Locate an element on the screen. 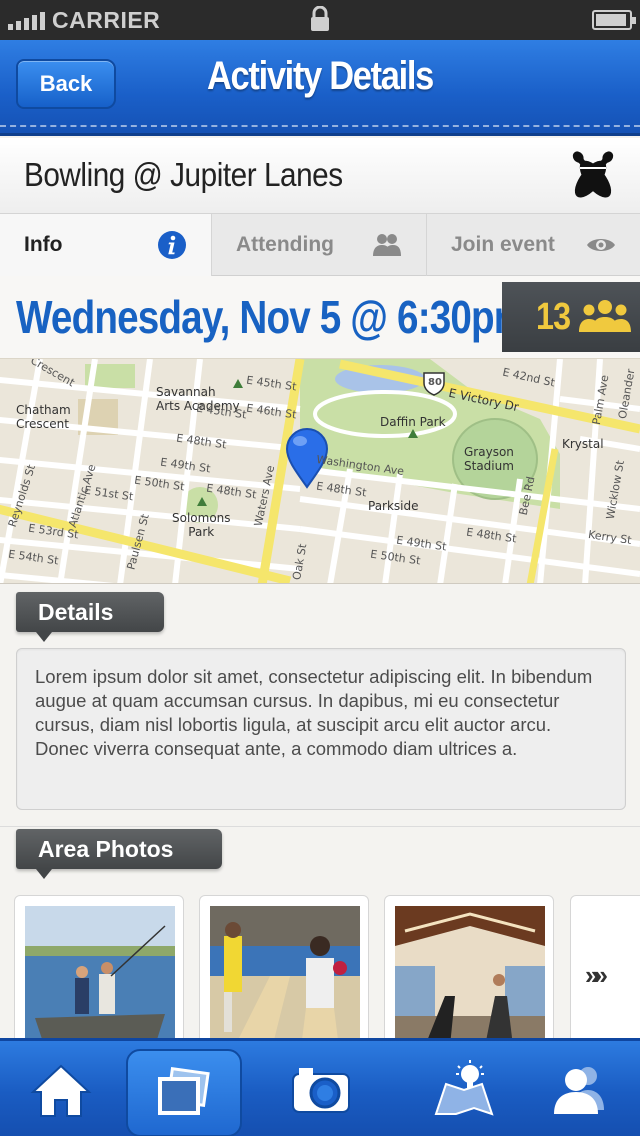 Image resolution: width=640 pixels, height=1136 pixels. tab-profile is located at coordinates (580, 1088).